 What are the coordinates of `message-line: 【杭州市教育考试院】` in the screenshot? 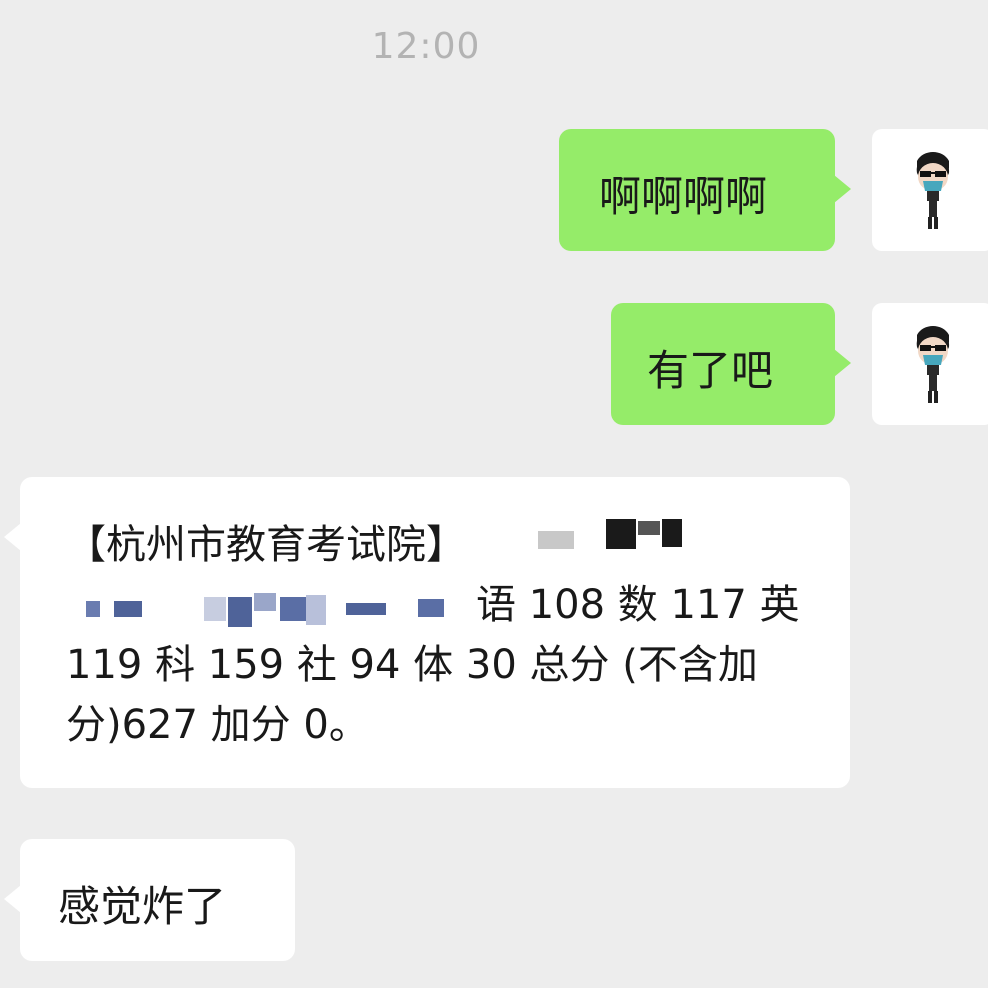 It's located at (458, 545).